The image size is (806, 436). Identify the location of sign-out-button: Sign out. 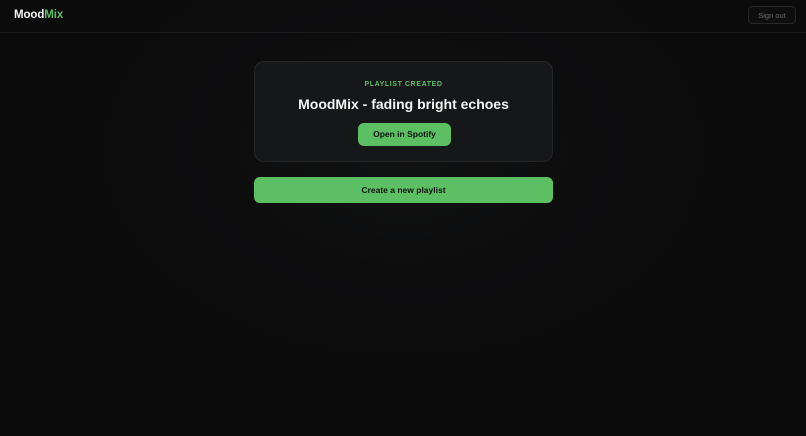
(772, 15).